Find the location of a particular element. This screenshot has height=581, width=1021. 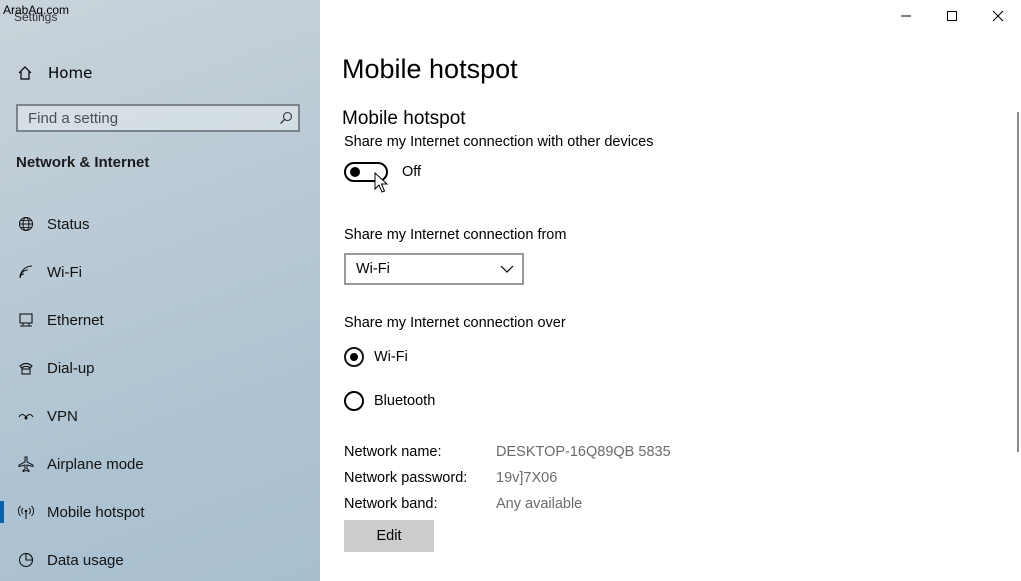

sidebar-item-dialup: Dial-up is located at coordinates (160, 368).